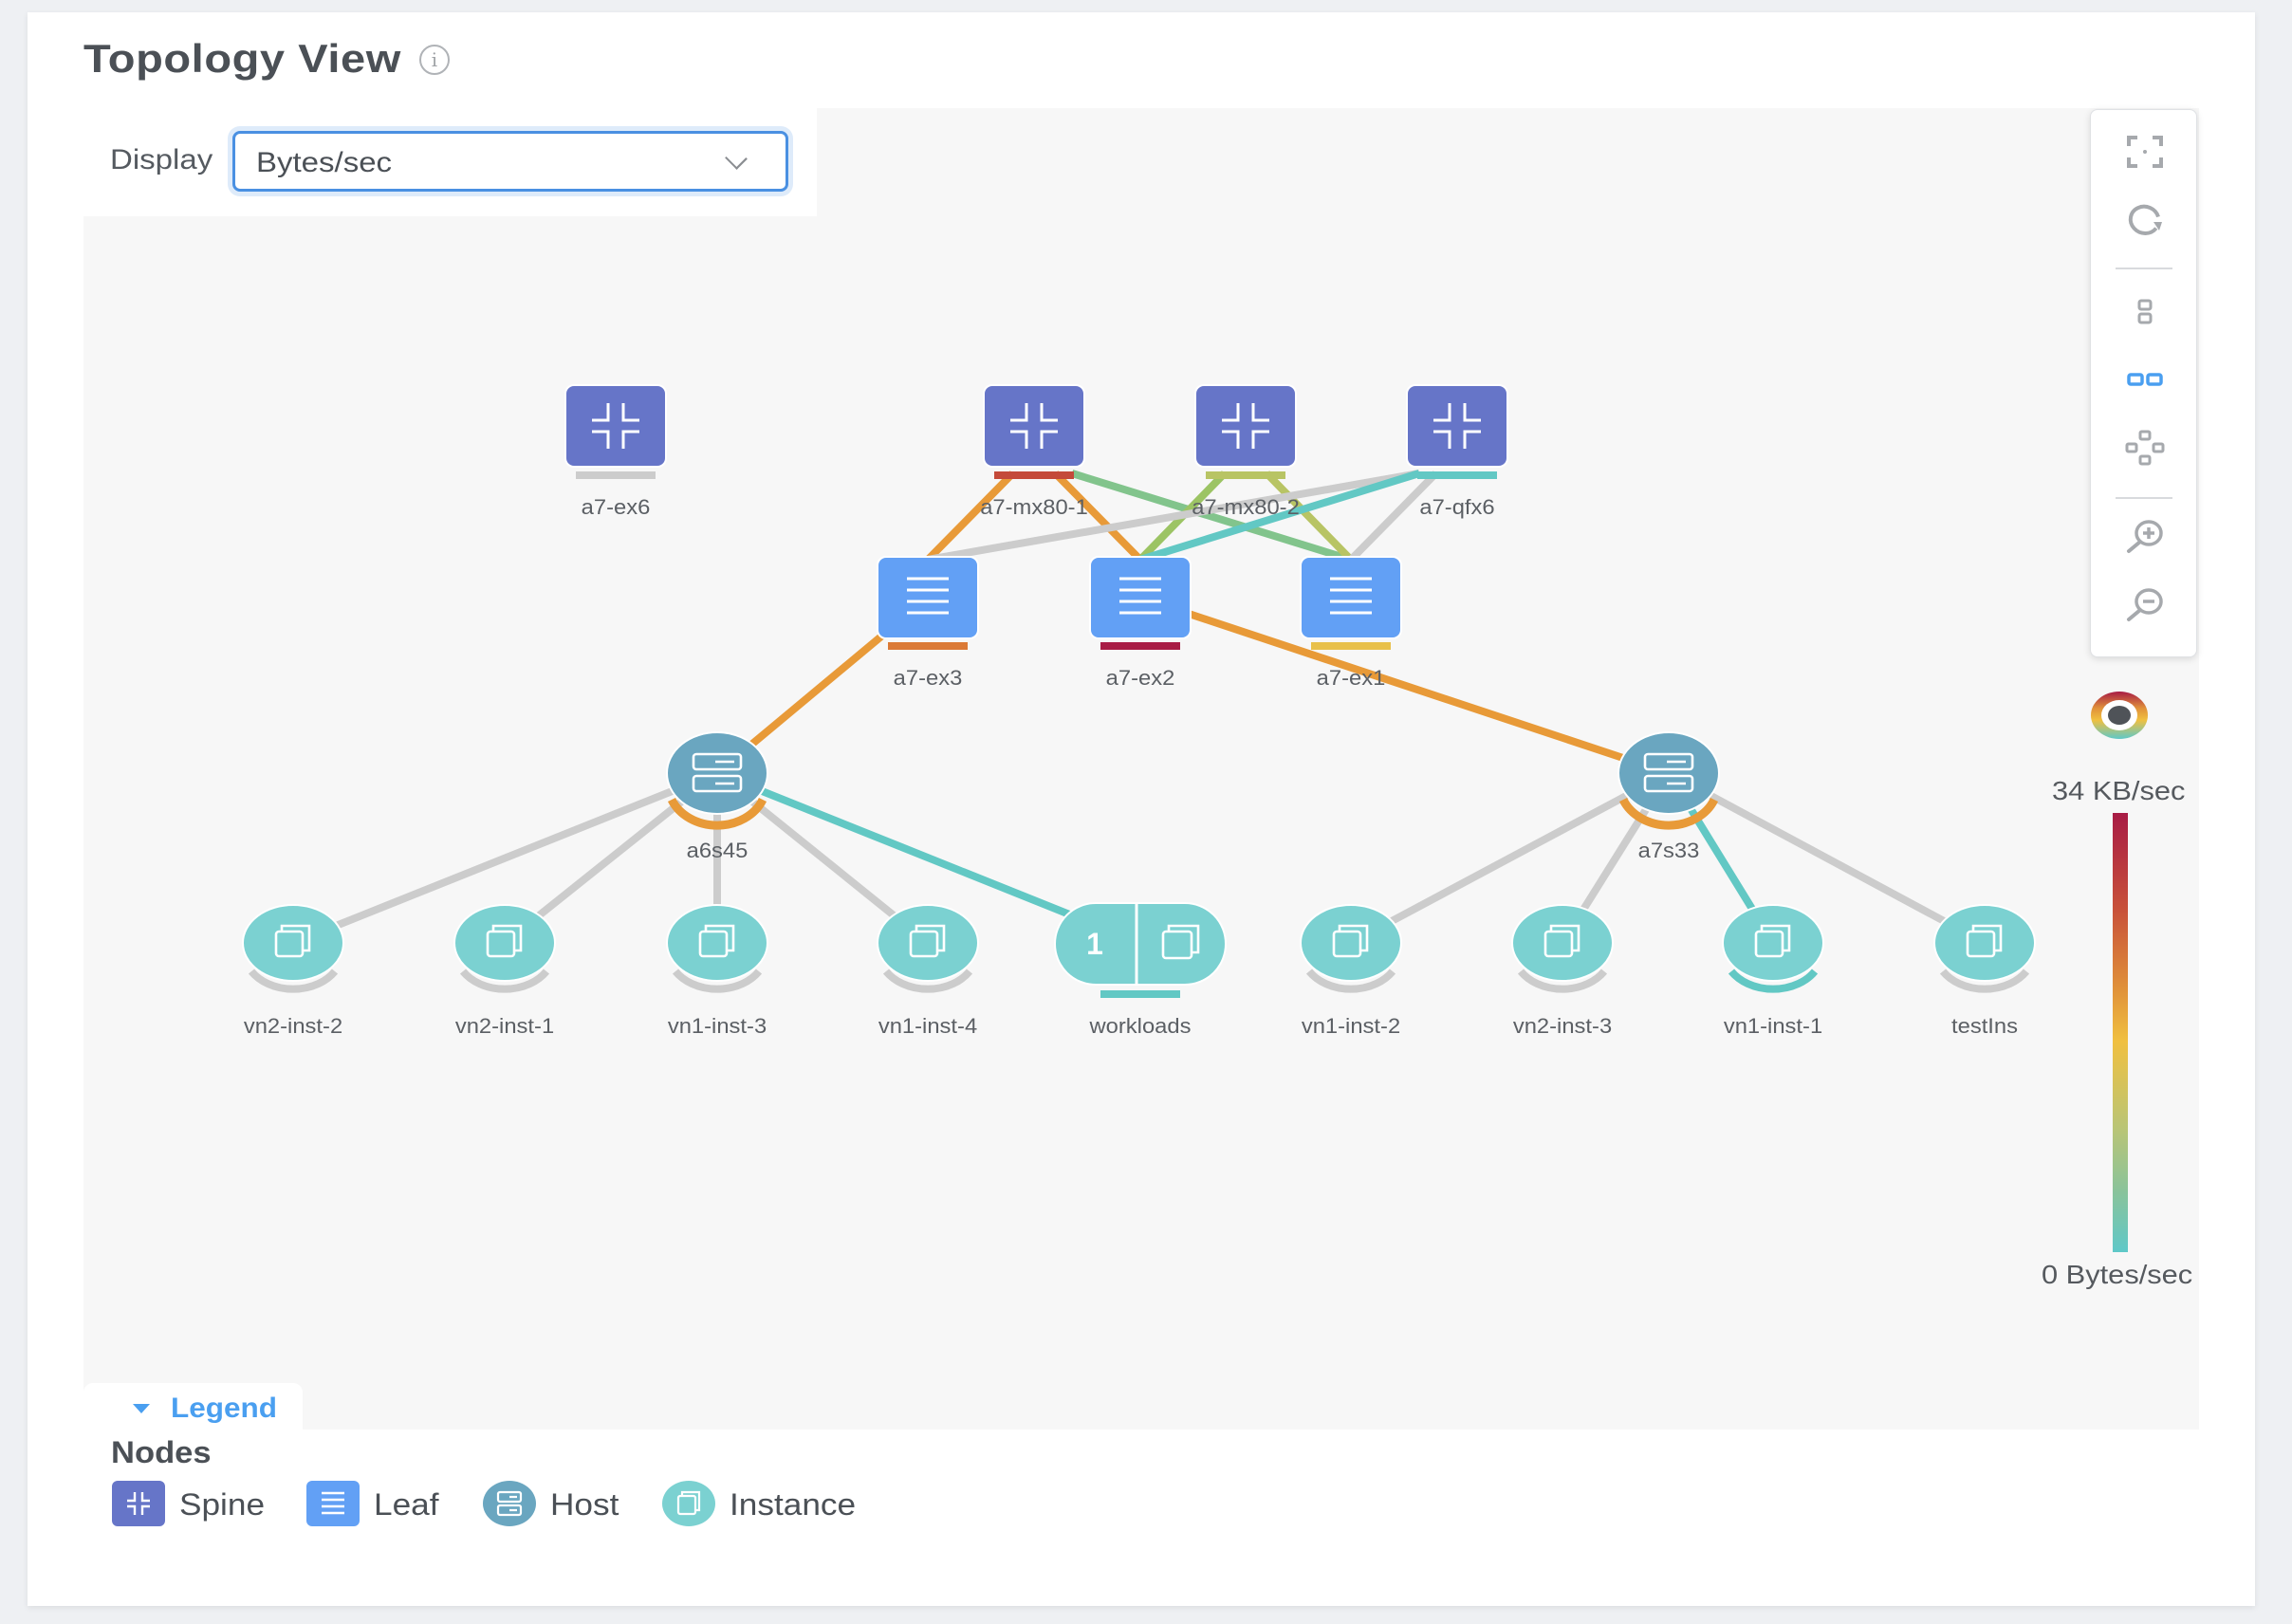 The width and height of the screenshot is (2292, 1624). What do you see at coordinates (1773, 1026) in the screenshot?
I see `node-label: vn1-inst-1` at bounding box center [1773, 1026].